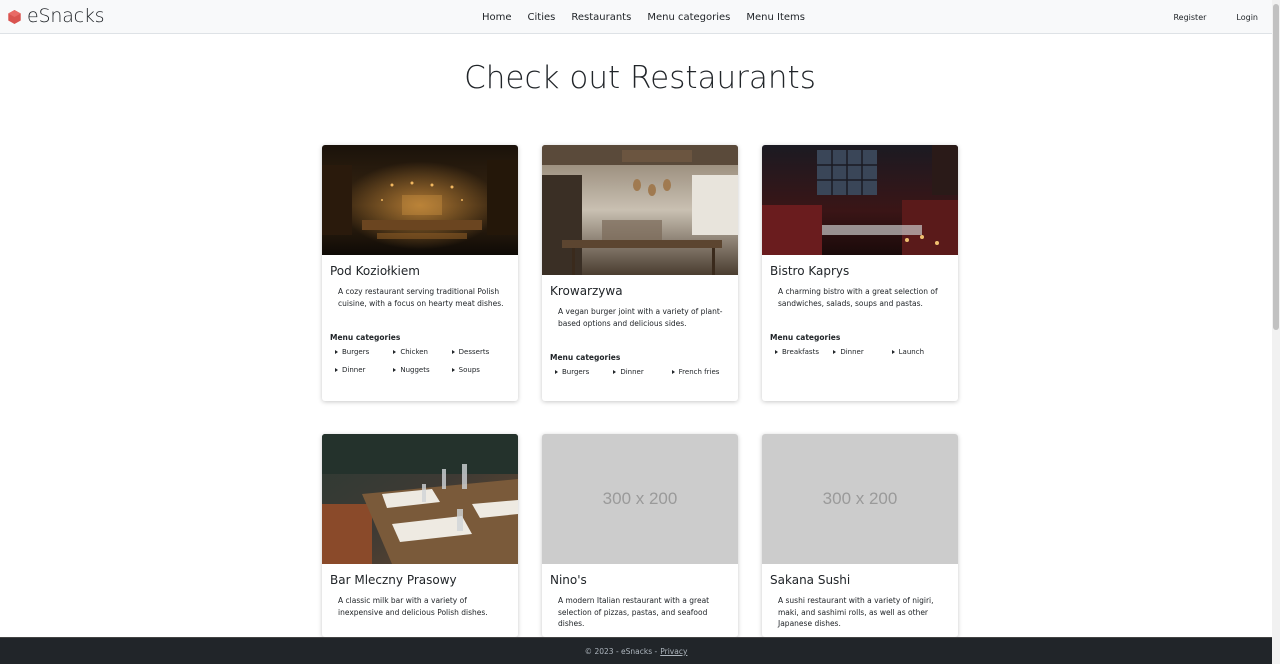  Describe the element at coordinates (860, 580) in the screenshot. I see `restaurant-name: Sakana Sushi` at that location.